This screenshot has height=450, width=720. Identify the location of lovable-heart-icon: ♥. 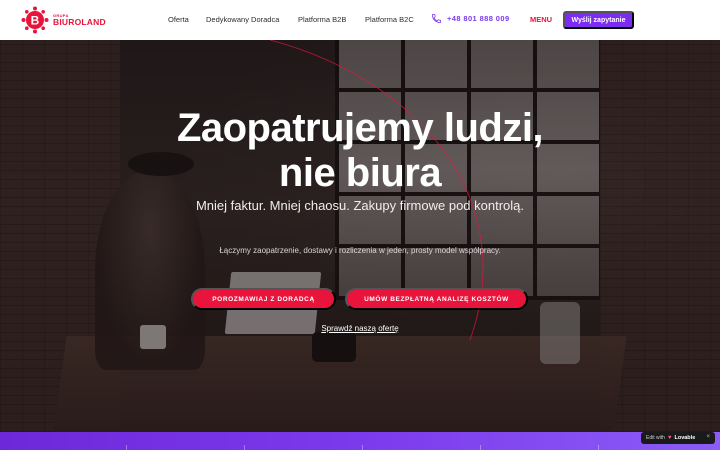
(669, 438).